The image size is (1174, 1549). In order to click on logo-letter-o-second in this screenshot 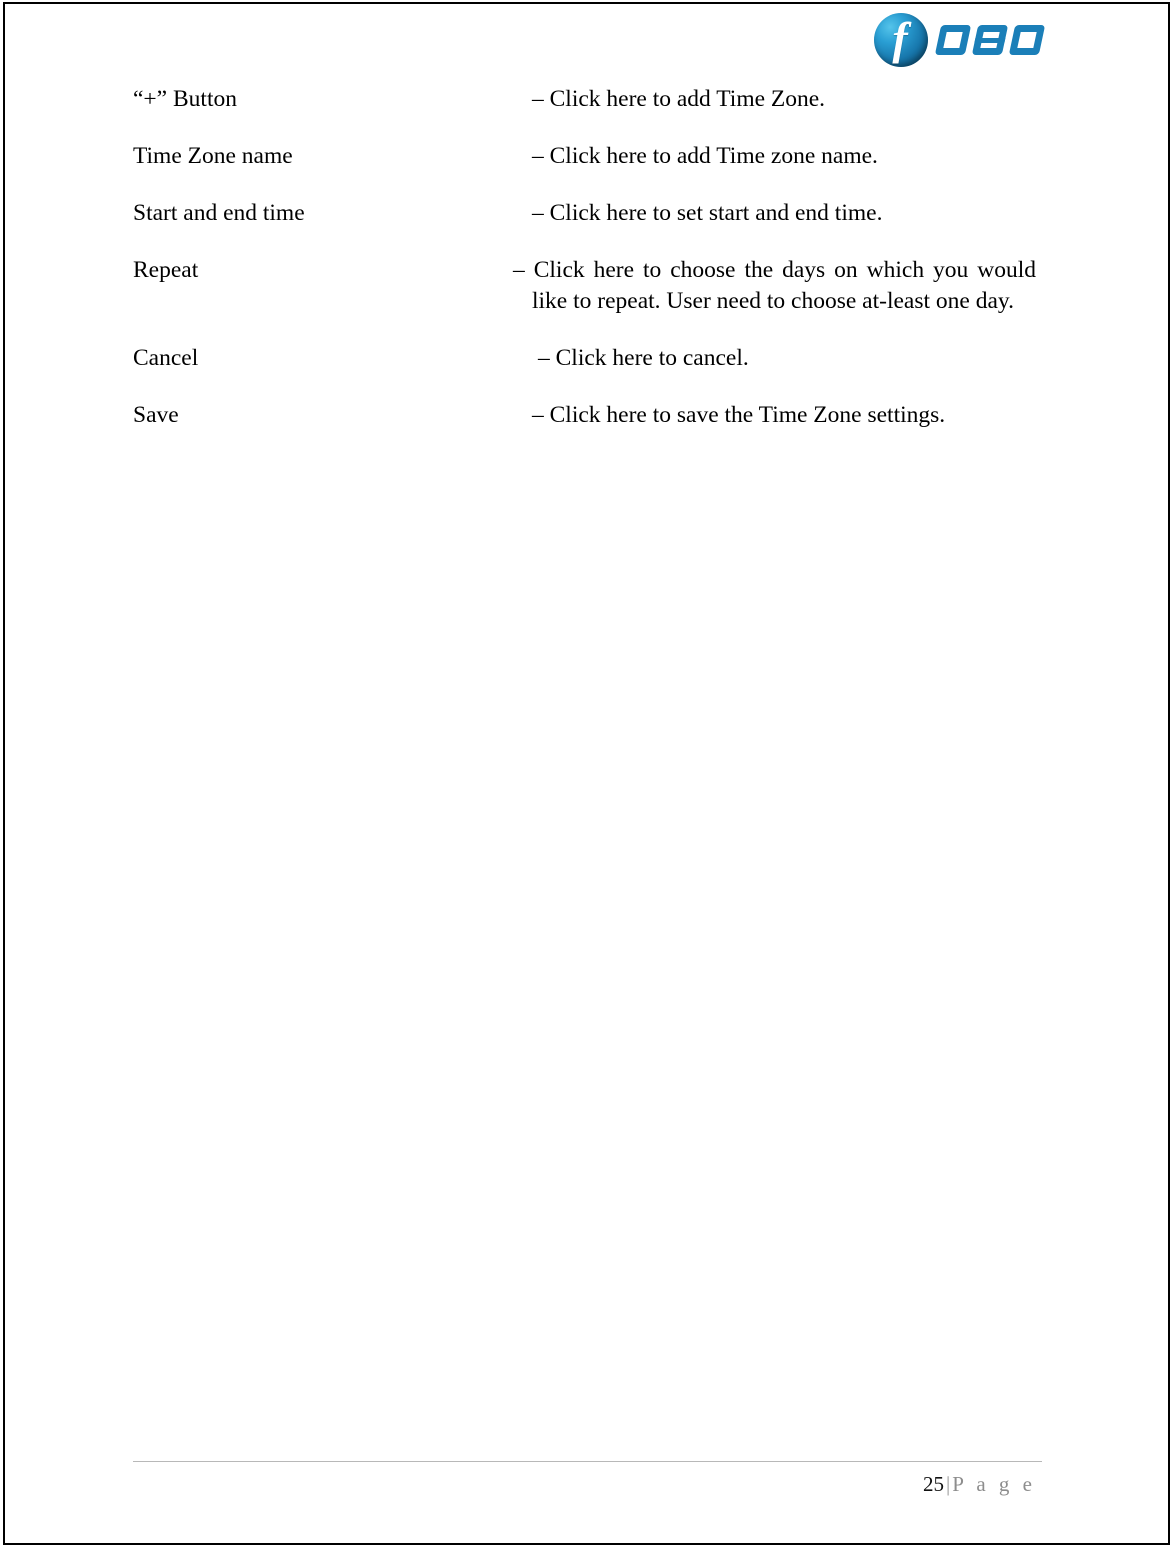, I will do `click(1027, 40)`.